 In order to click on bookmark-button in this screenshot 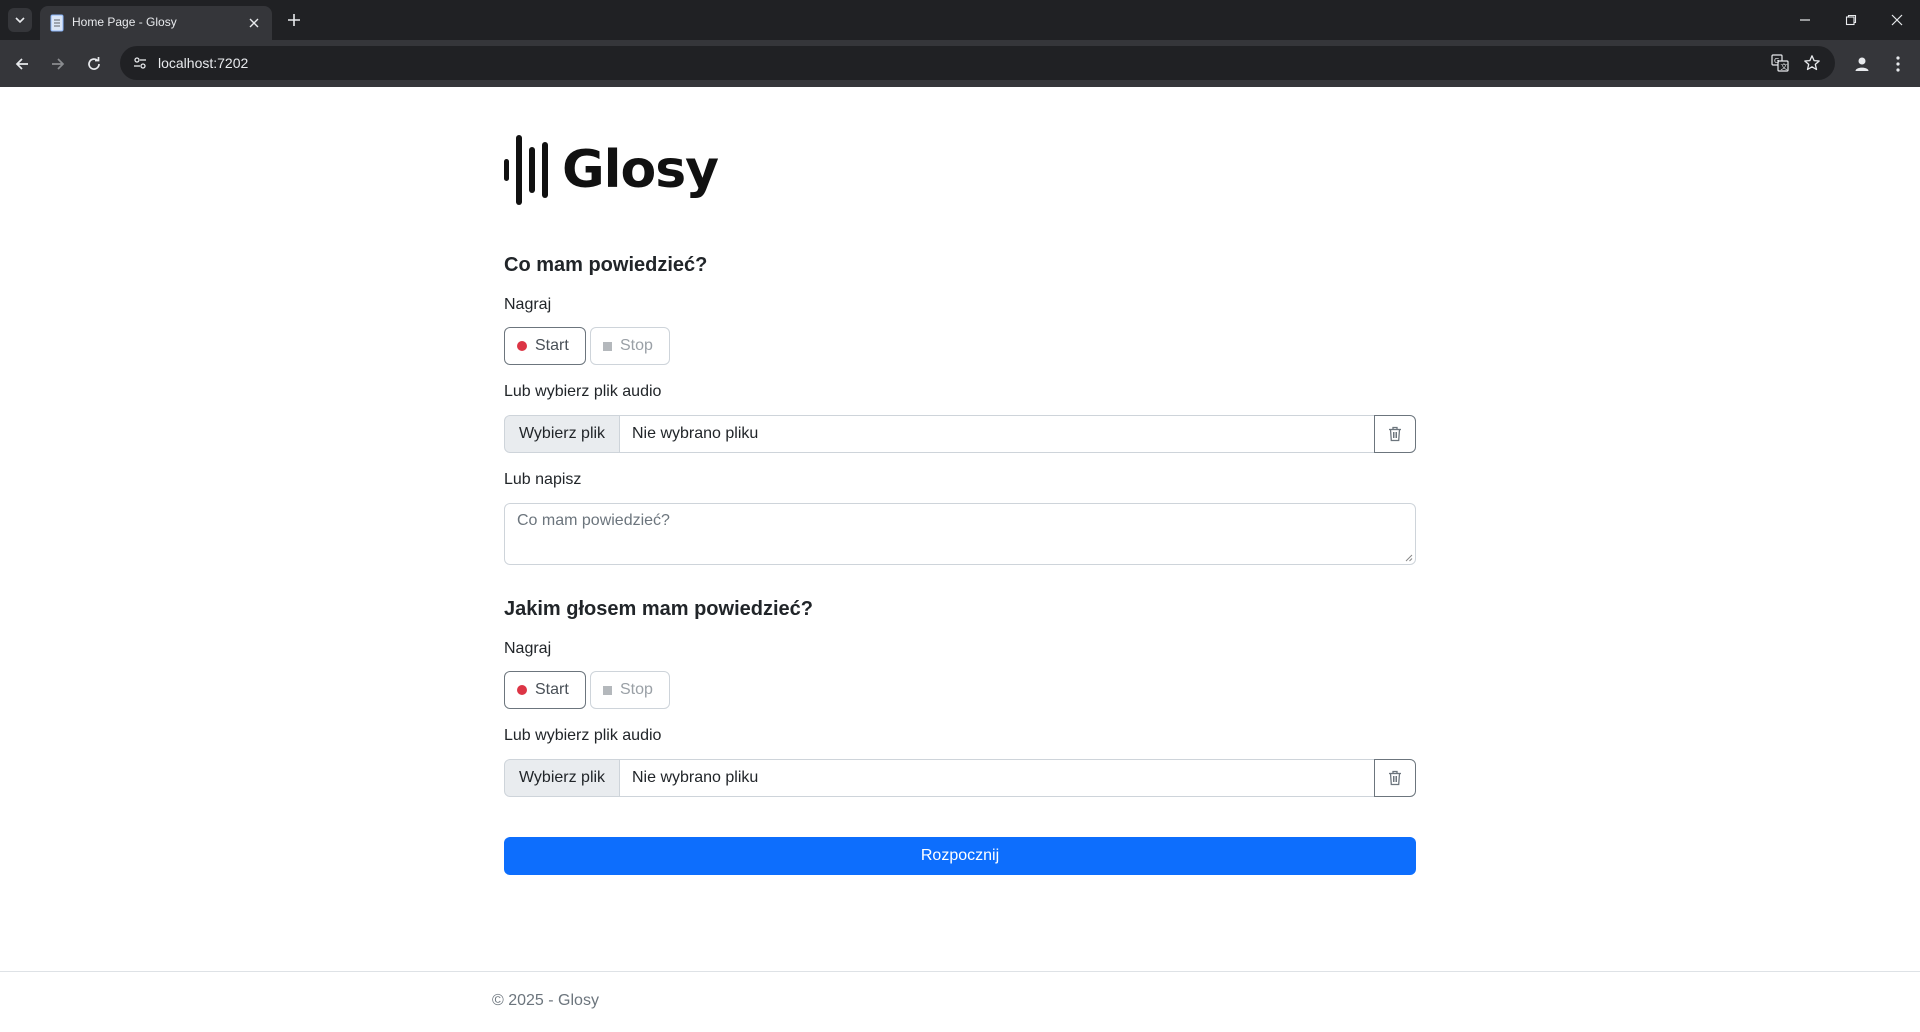, I will do `click(1812, 63)`.